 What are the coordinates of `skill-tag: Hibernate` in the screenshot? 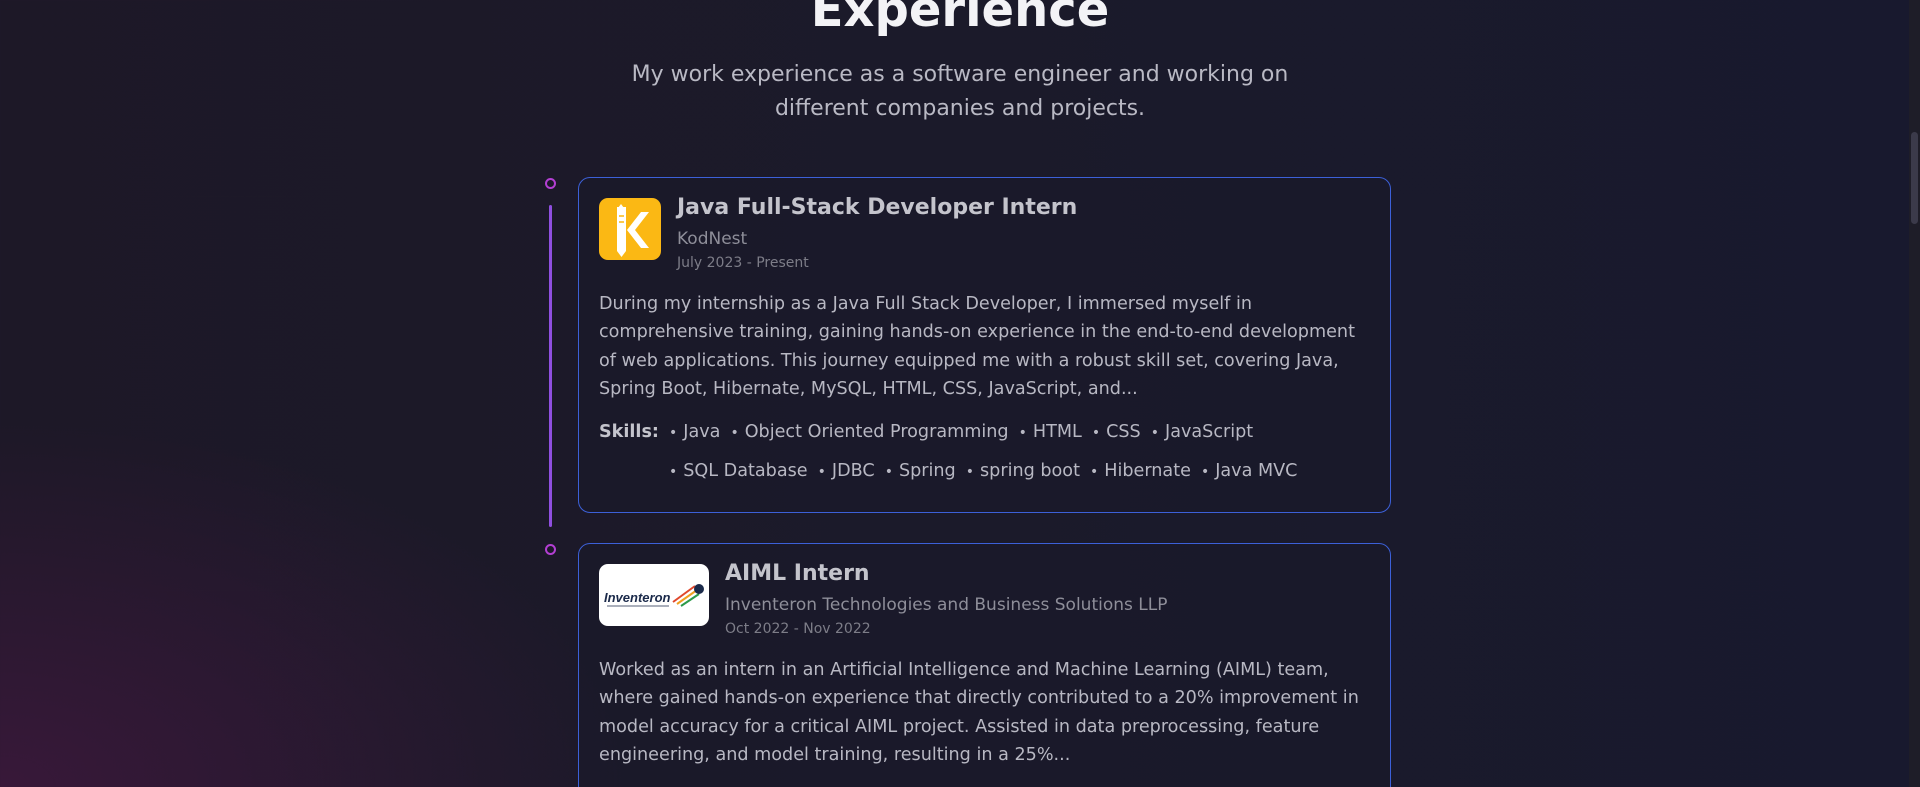 It's located at (1140, 471).